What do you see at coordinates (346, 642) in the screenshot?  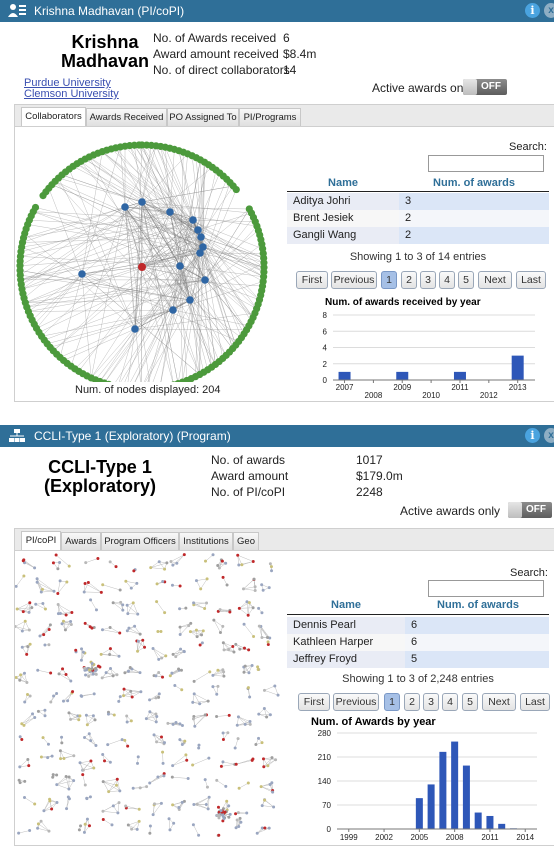 I see `row-name: Kathleen Harper` at bounding box center [346, 642].